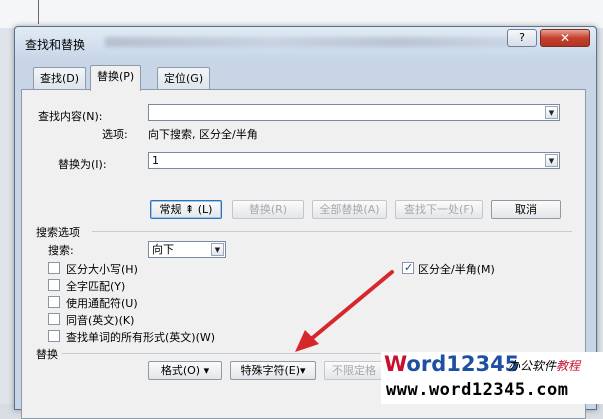 The image size is (603, 419). I want to click on watermark-brand-rest: ord12345, so click(463, 364).